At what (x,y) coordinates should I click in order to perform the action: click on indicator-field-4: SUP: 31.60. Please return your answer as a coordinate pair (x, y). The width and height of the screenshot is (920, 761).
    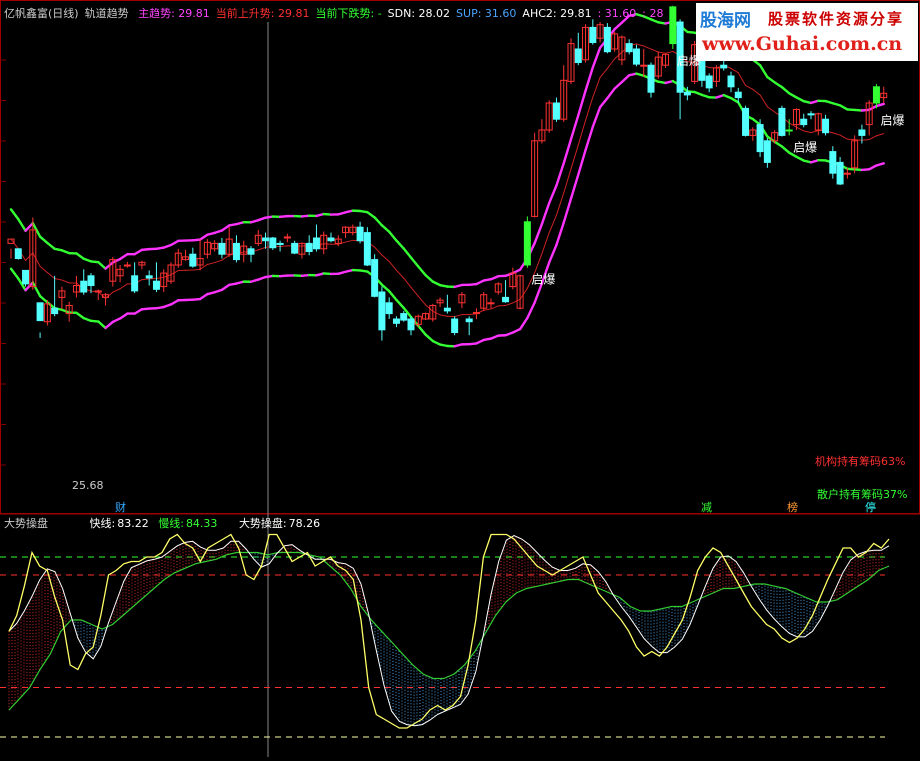
    Looking at the image, I should click on (486, 13).